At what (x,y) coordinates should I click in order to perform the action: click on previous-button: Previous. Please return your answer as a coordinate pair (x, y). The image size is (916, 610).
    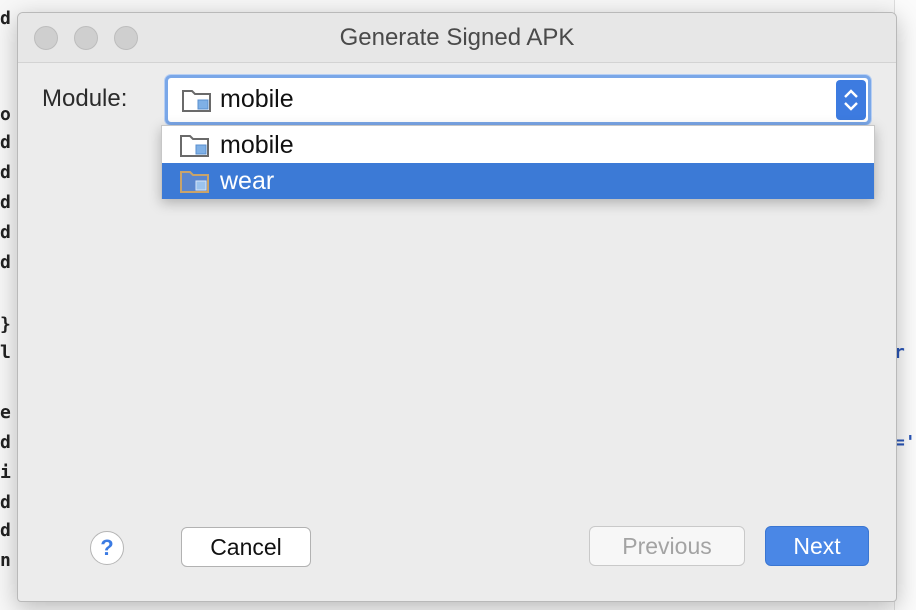
    Looking at the image, I should click on (667, 546).